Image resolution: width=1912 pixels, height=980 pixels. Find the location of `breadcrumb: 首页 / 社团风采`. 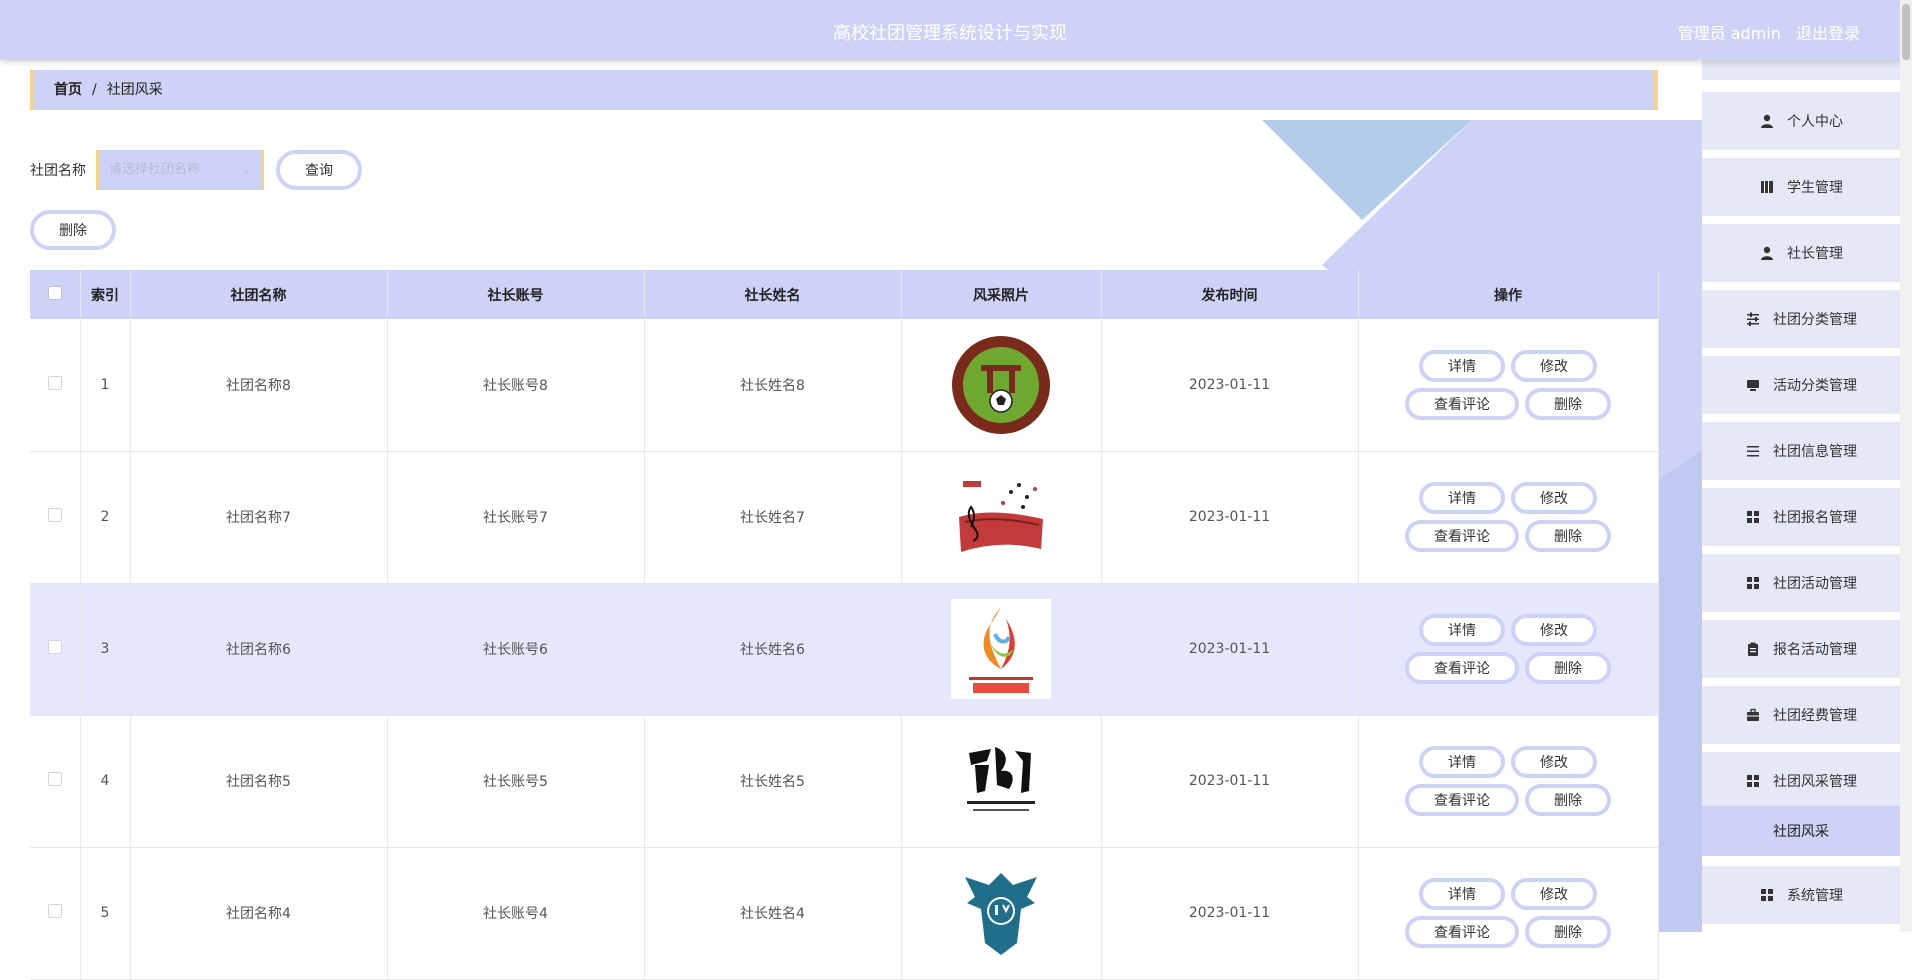

breadcrumb: 首页 / 社团风采 is located at coordinates (844, 90).